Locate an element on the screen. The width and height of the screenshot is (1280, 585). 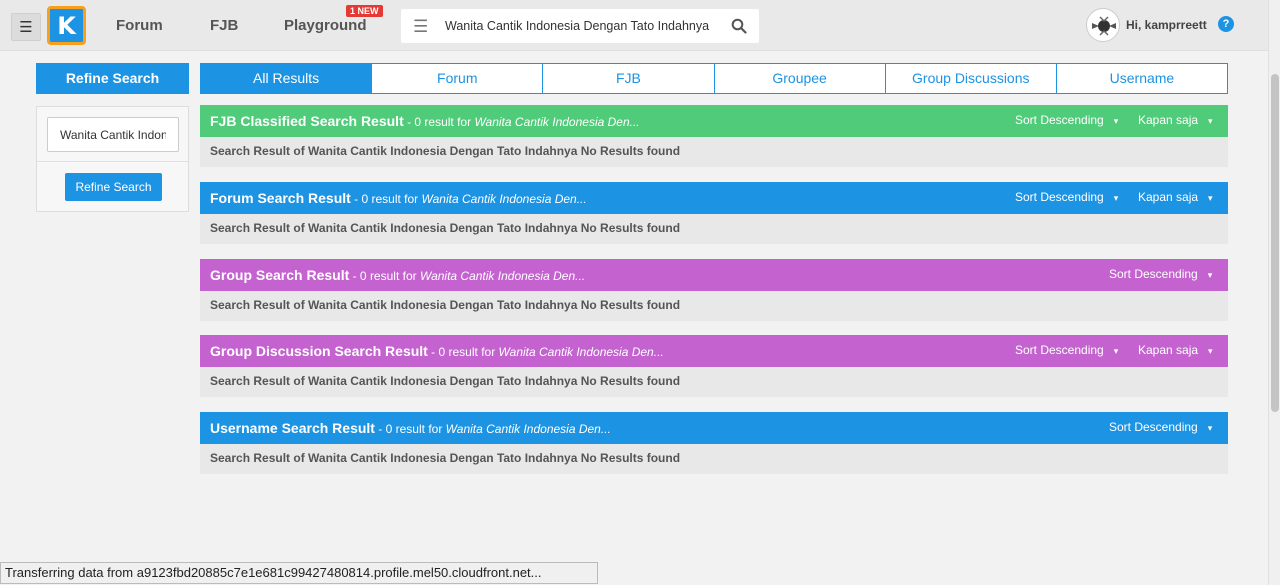
logo-letter: K is located at coordinates (66, 25).